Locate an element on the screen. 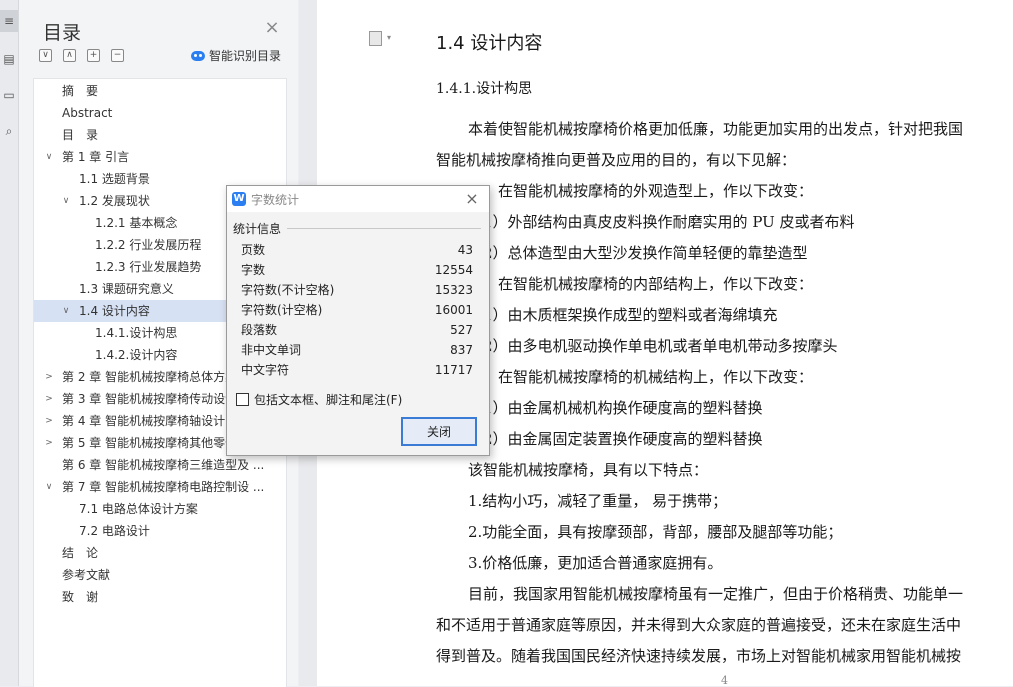  toc-item-label: 1.4 设计内容 is located at coordinates (114, 311).